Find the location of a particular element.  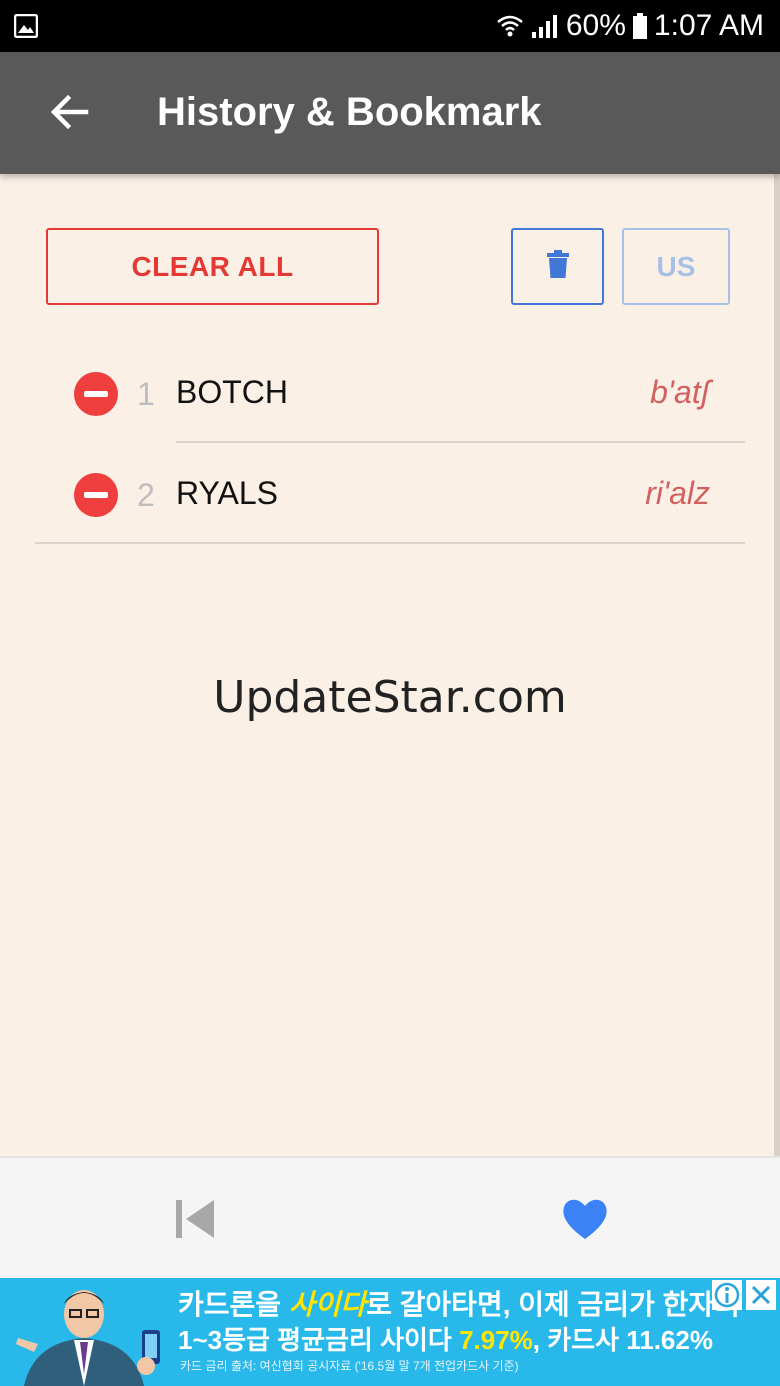

language-us-button: US is located at coordinates (676, 266).